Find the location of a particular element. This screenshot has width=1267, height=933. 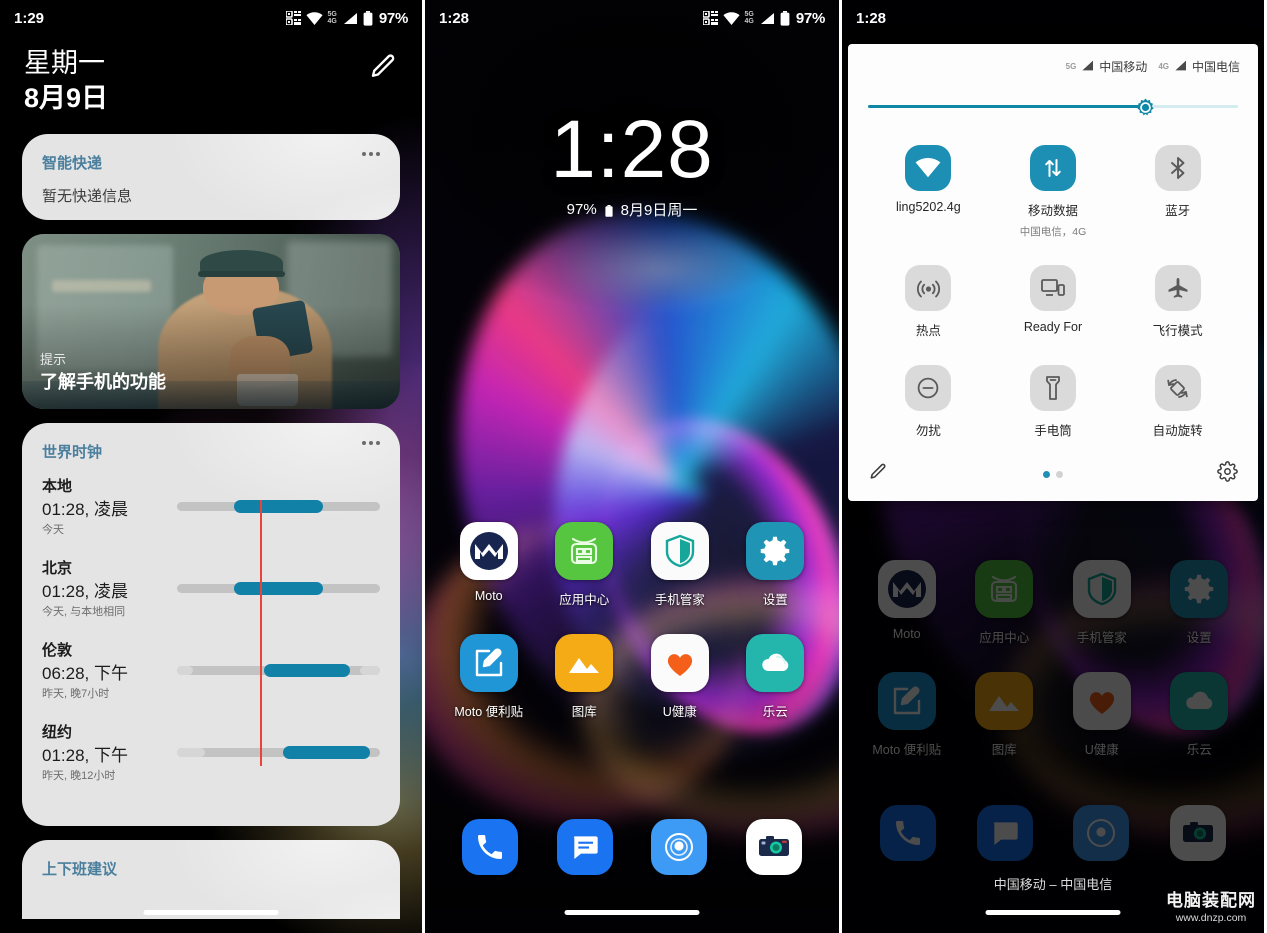

quick-settings-footer is located at coordinates (1053, 472).